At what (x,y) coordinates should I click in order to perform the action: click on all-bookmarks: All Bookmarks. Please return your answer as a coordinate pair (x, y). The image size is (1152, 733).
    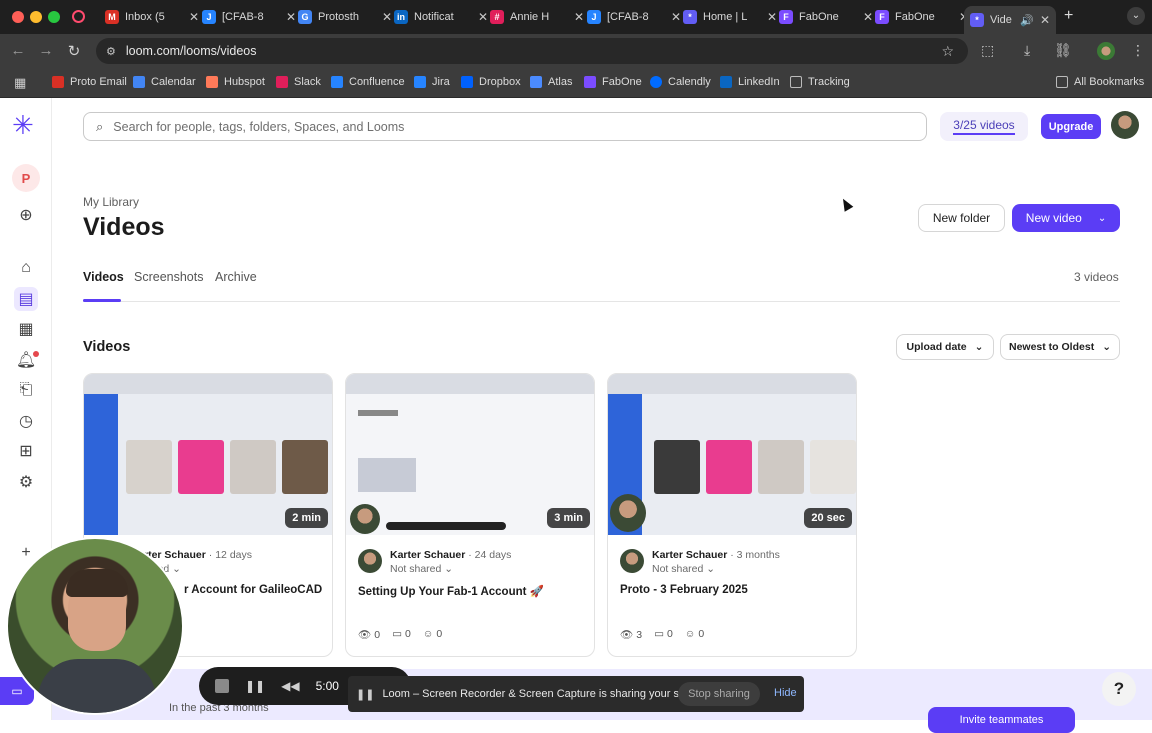
    Looking at the image, I should click on (1100, 82).